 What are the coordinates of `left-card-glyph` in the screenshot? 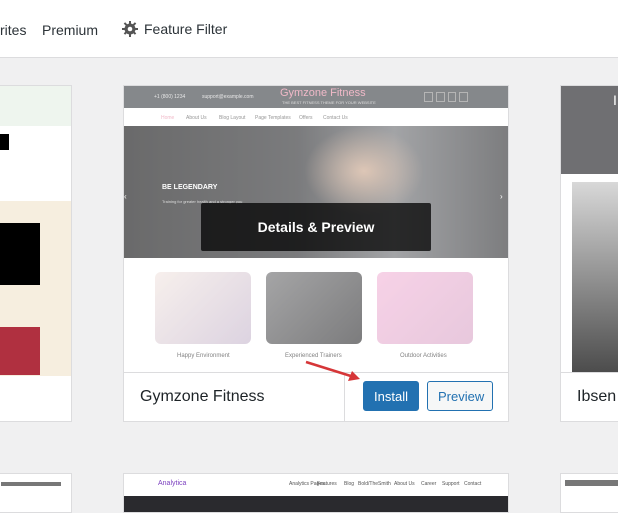 It's located at (4, 142).